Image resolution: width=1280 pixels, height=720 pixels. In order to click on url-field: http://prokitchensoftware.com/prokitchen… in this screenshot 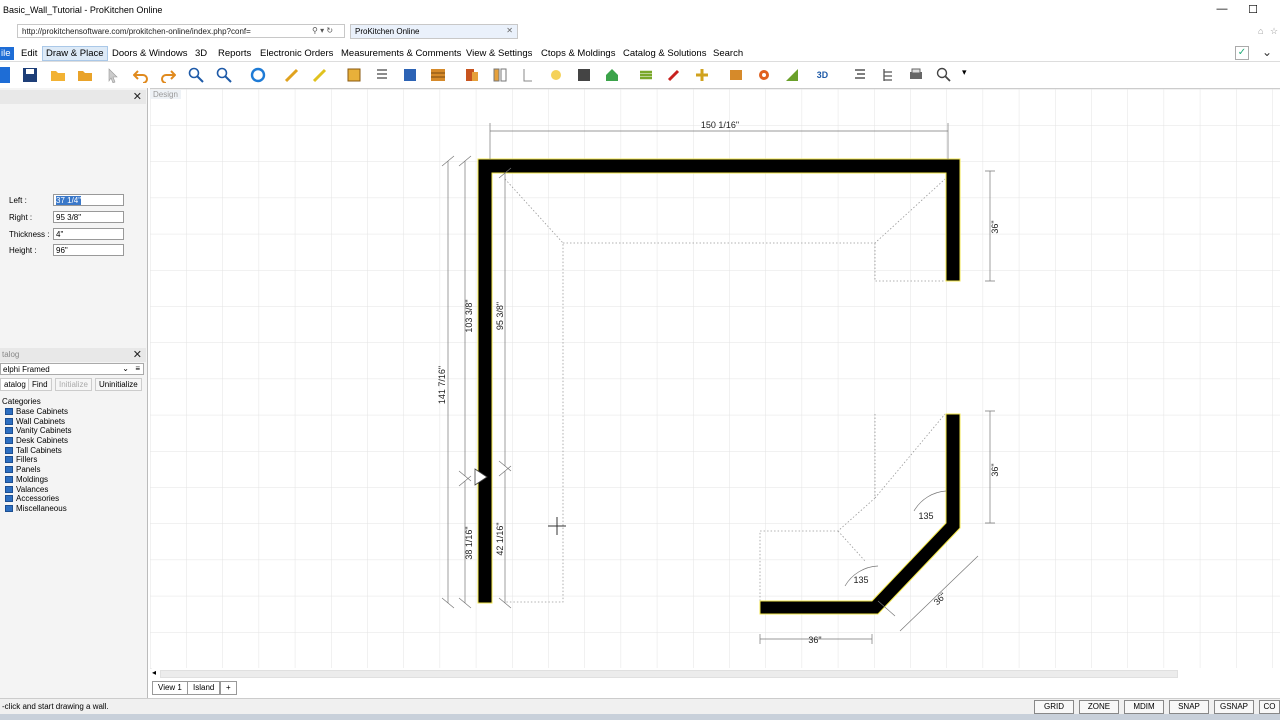, I will do `click(181, 31)`.